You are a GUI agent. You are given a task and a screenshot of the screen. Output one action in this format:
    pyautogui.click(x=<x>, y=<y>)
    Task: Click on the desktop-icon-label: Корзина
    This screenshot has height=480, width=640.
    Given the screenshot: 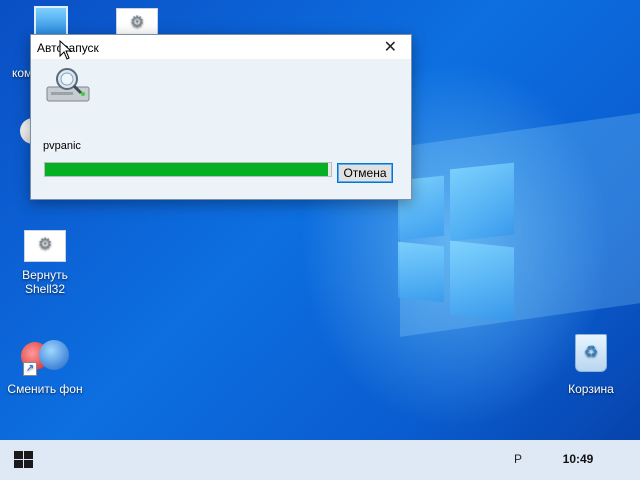 What is the action you would take?
    pyautogui.click(x=591, y=389)
    